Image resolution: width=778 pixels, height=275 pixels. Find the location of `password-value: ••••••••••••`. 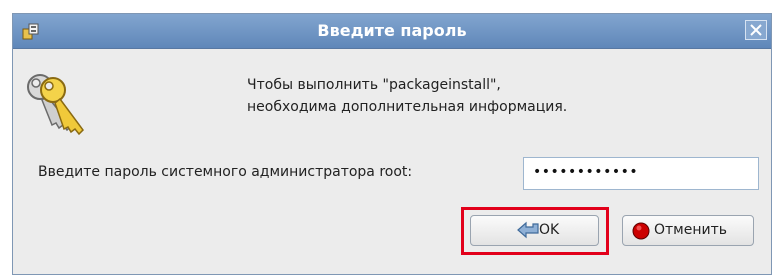

password-value: •••••••••••• is located at coordinates (586, 172).